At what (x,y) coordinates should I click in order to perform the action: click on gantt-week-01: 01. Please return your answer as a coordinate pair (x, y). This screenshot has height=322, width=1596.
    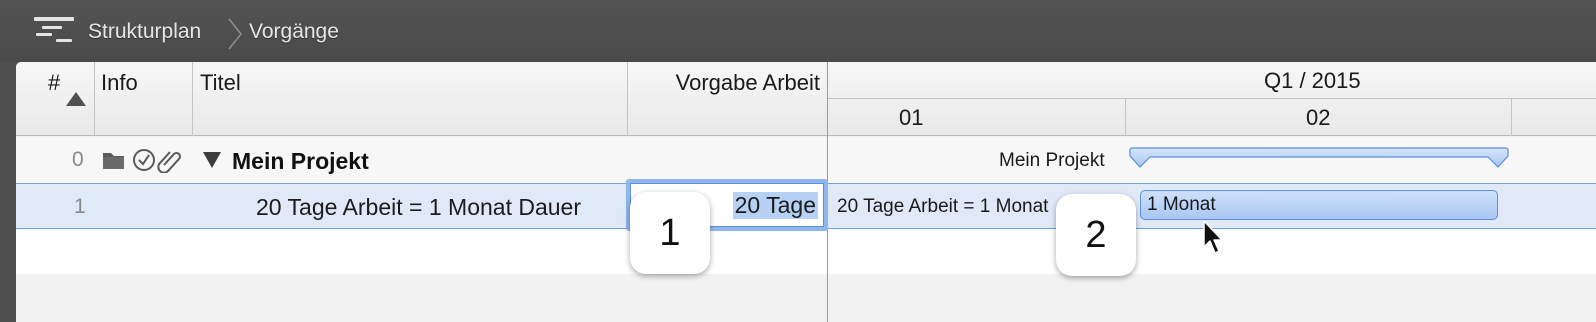
    Looking at the image, I should click on (977, 117).